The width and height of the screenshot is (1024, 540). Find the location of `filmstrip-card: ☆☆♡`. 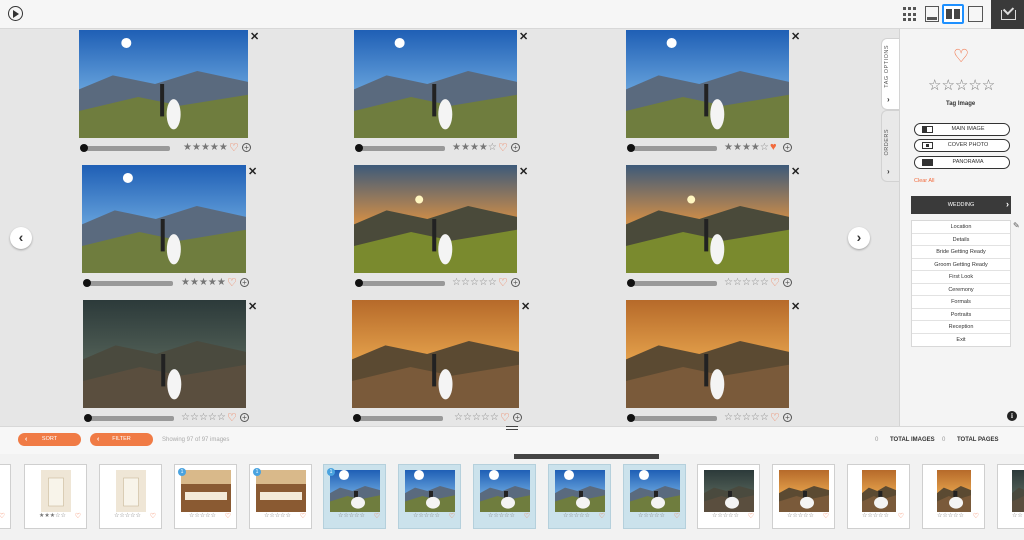

filmstrip-card: ☆☆♡ is located at coordinates (1010, 496).